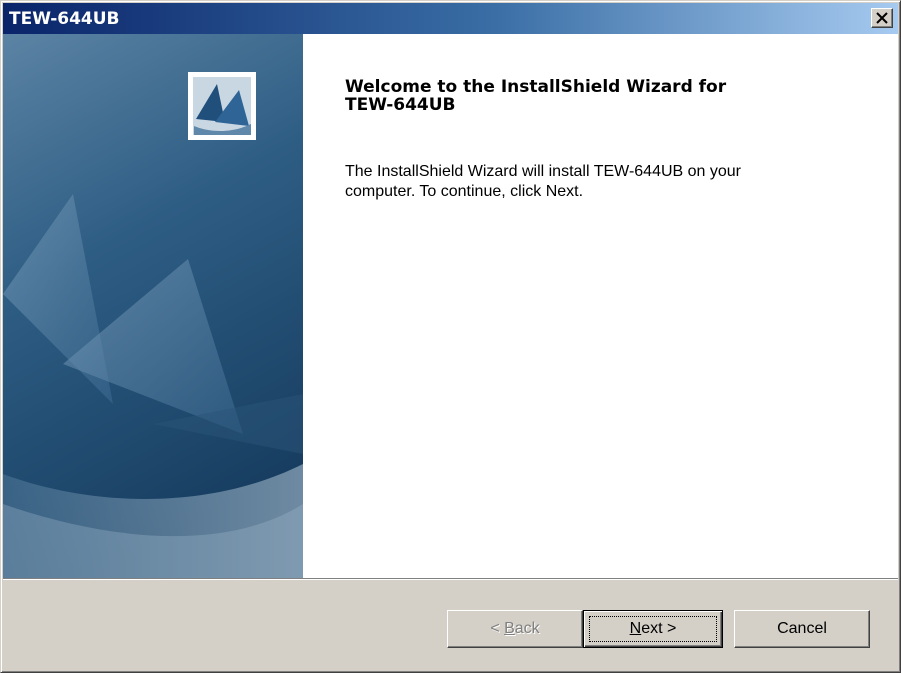 The image size is (901, 673). I want to click on close-icon, so click(882, 18).